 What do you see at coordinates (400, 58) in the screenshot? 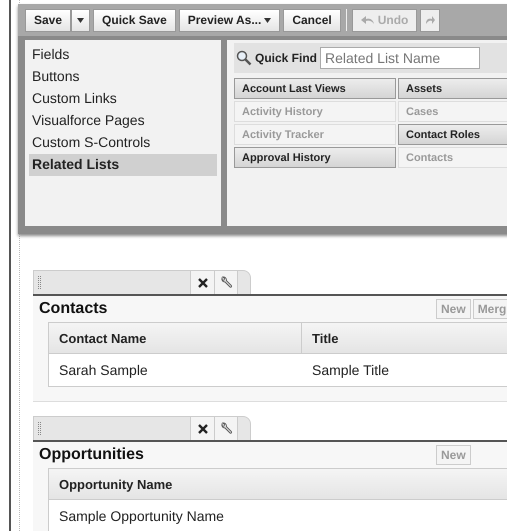
I see `search-field: Related List Name` at bounding box center [400, 58].